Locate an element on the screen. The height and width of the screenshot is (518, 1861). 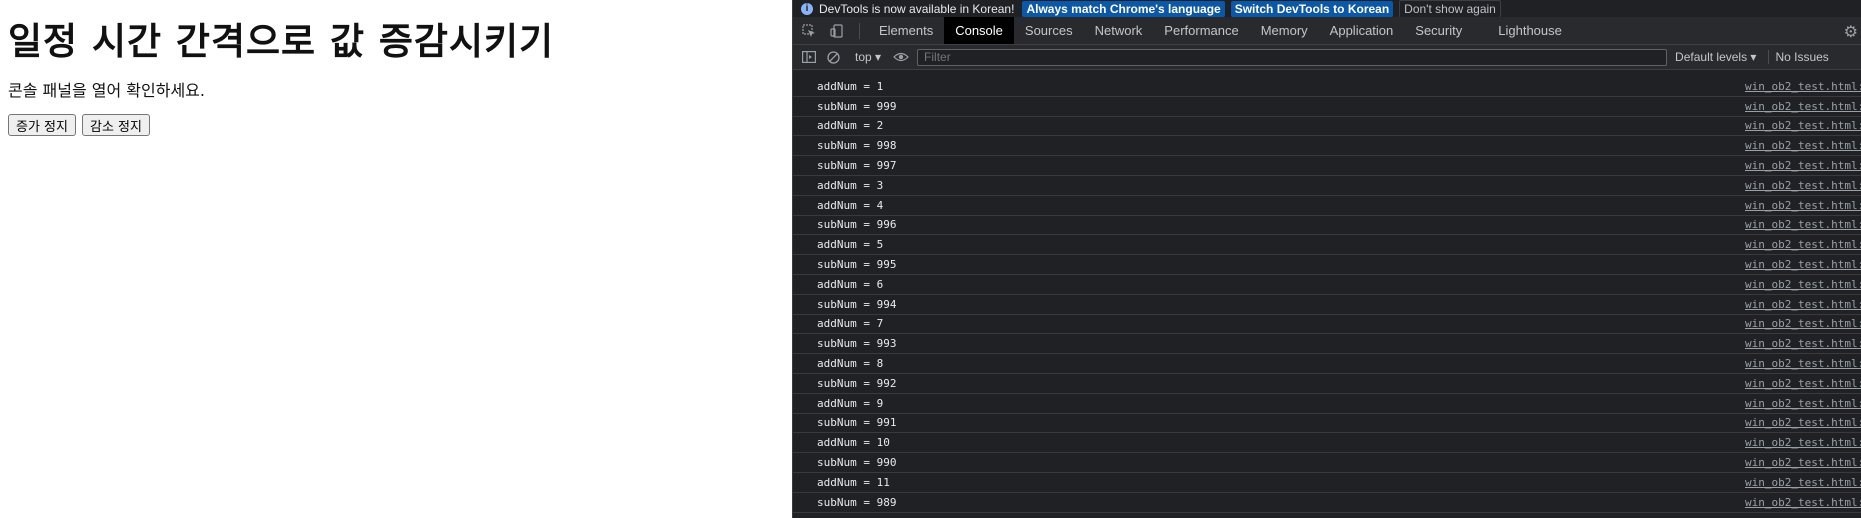
dont-show-again-button: Don't show again is located at coordinates (1450, 9).